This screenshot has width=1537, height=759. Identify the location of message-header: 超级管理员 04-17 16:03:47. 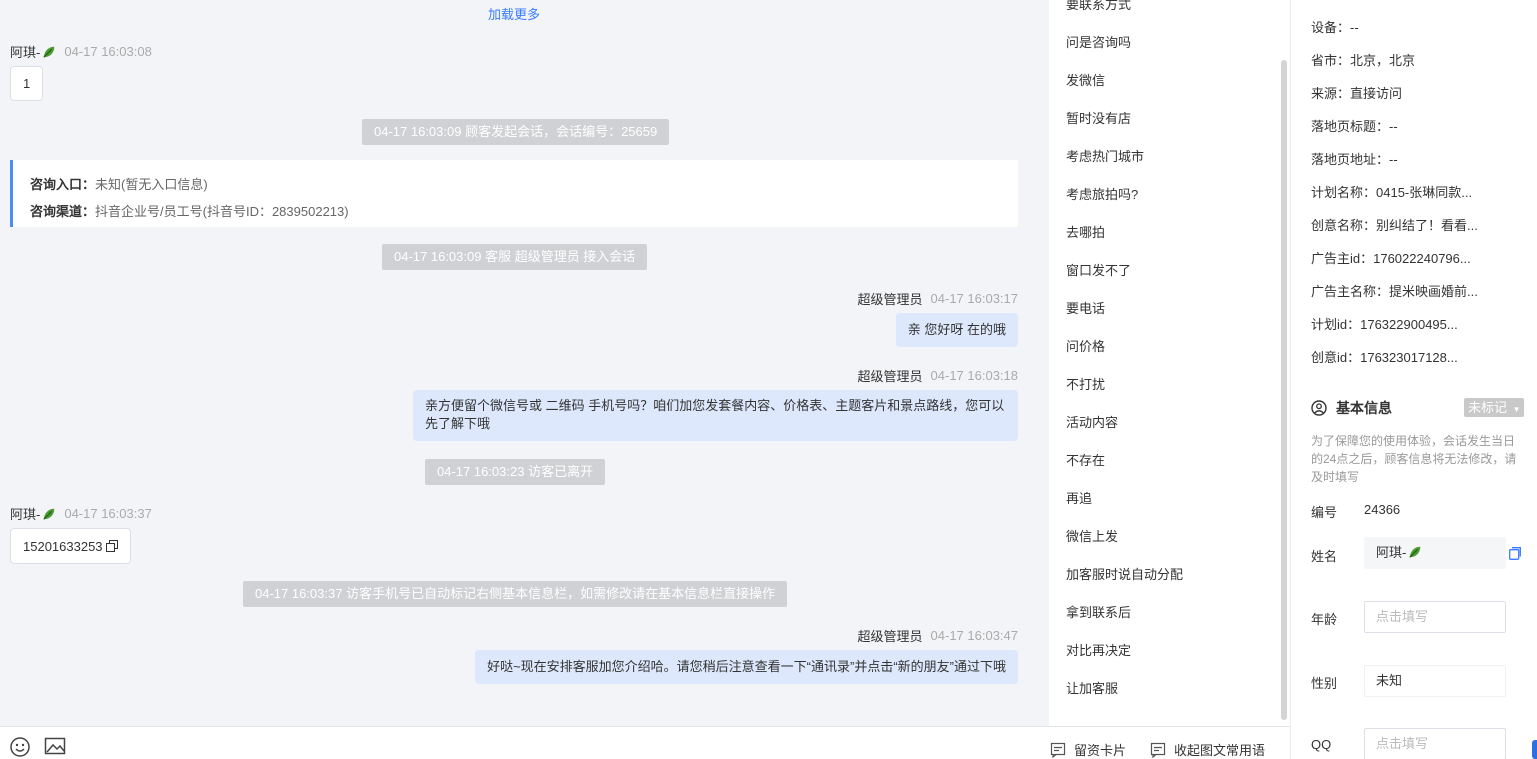
(938, 635).